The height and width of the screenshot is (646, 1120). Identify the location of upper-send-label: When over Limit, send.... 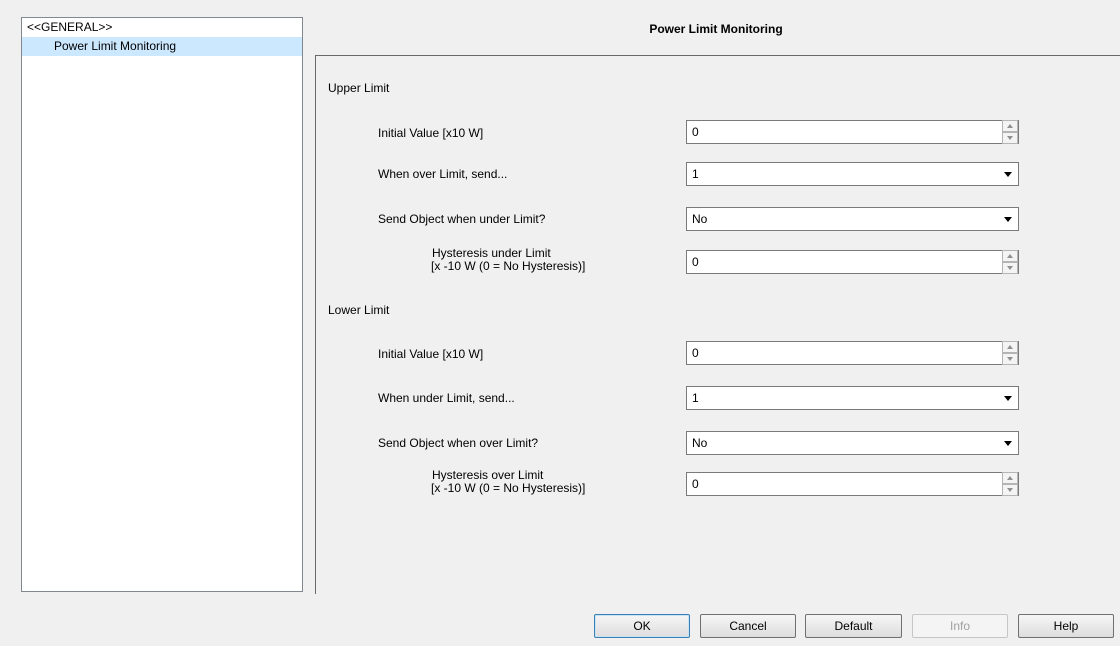
(443, 174).